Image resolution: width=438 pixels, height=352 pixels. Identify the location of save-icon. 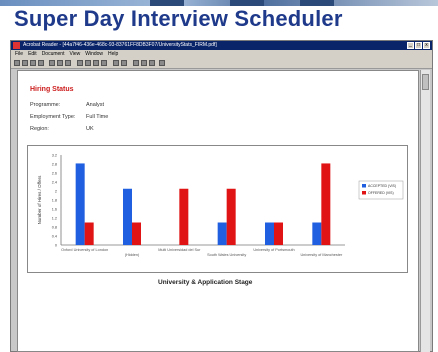
(25, 63).